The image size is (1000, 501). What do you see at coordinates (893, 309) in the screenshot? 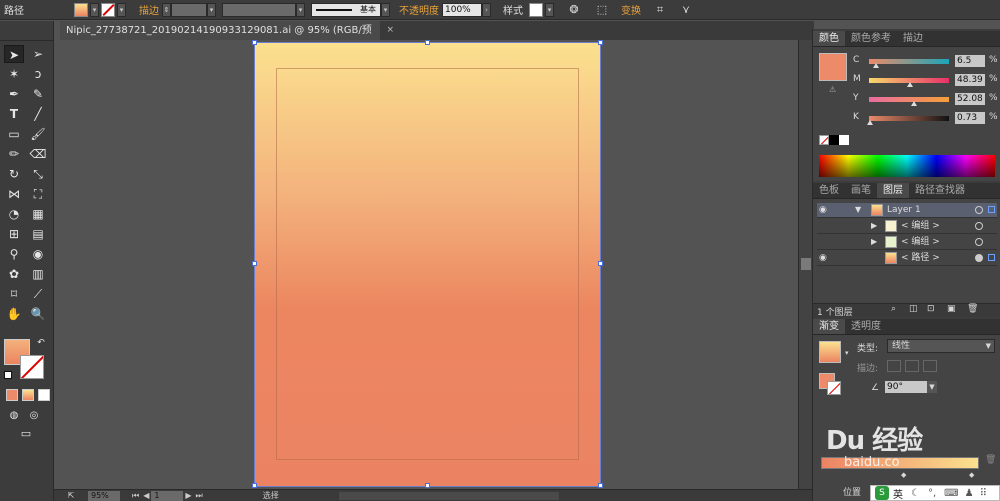
I see `locate-object-icon: ⌕` at bounding box center [893, 309].